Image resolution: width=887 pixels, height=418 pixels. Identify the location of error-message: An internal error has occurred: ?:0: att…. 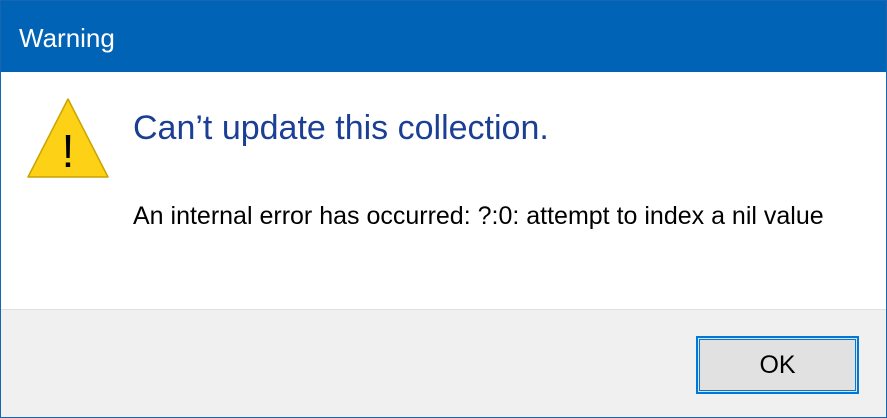
(478, 216).